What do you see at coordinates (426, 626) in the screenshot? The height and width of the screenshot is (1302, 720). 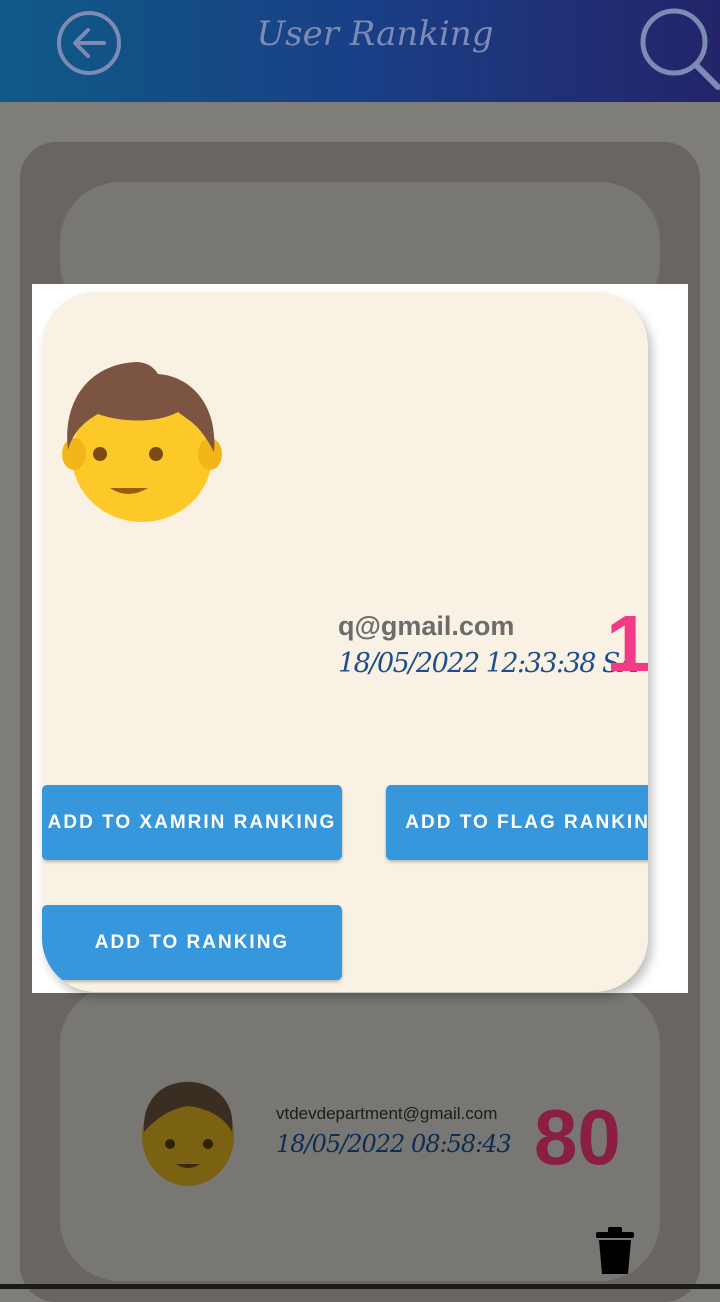 I see `user-email: q@gmail.com` at bounding box center [426, 626].